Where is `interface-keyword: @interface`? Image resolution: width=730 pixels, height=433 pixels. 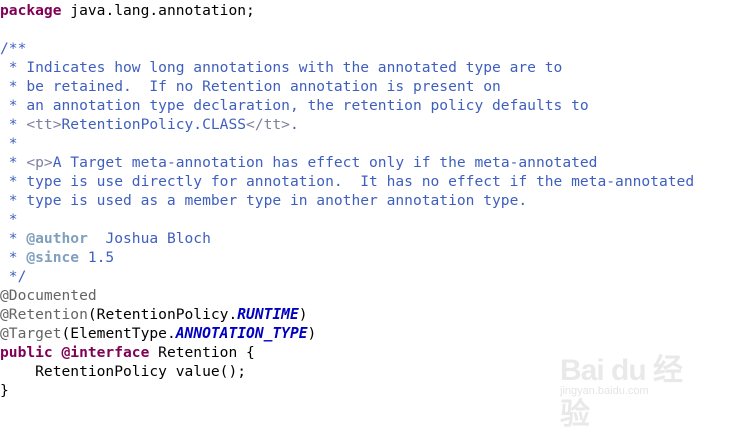 interface-keyword: @interface is located at coordinates (101, 352).